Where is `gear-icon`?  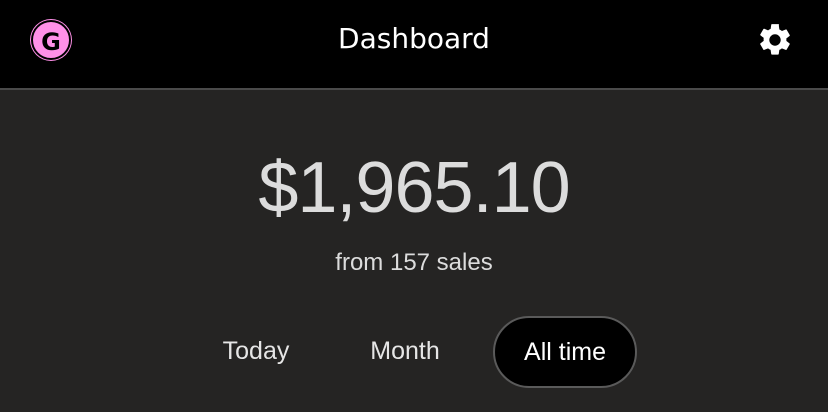 gear-icon is located at coordinates (775, 40).